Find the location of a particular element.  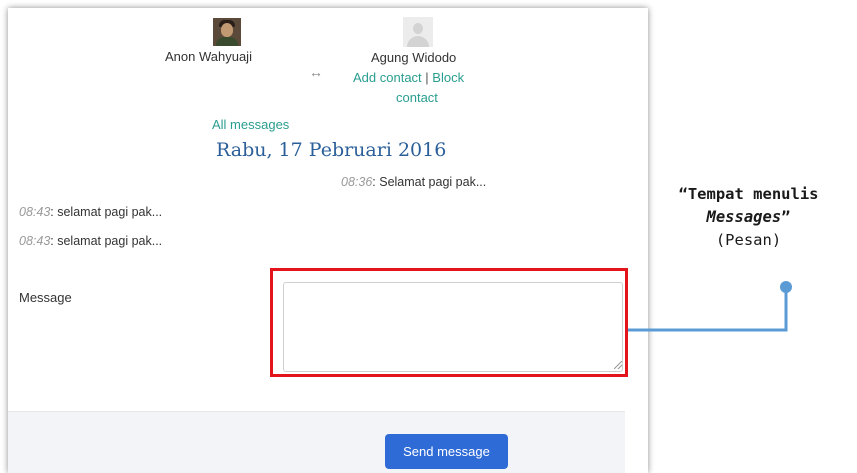

connector-line is located at coordinates (708, 309).